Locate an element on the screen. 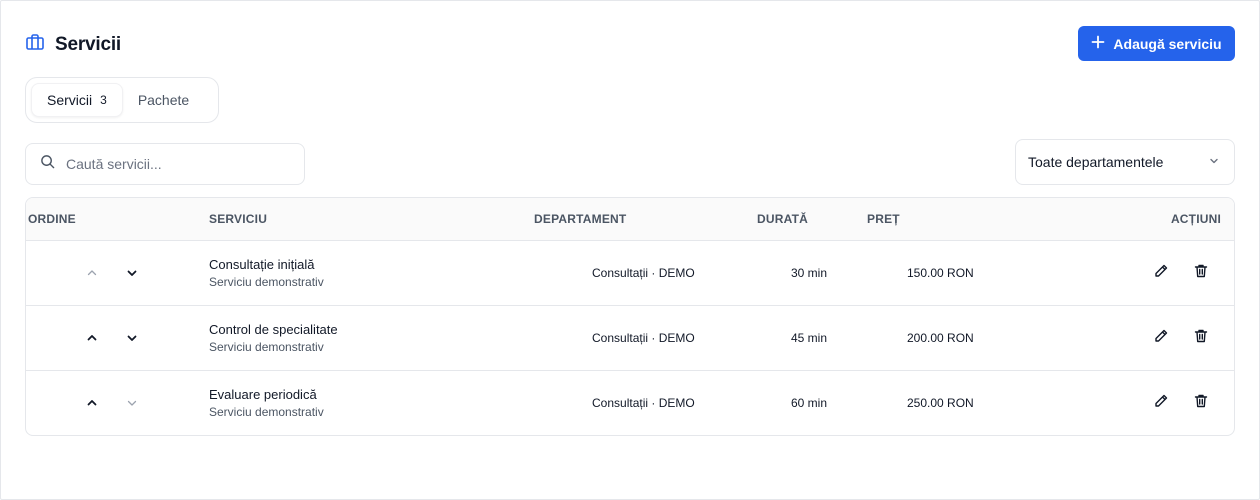  title-wrap: Servicii is located at coordinates (73, 44).